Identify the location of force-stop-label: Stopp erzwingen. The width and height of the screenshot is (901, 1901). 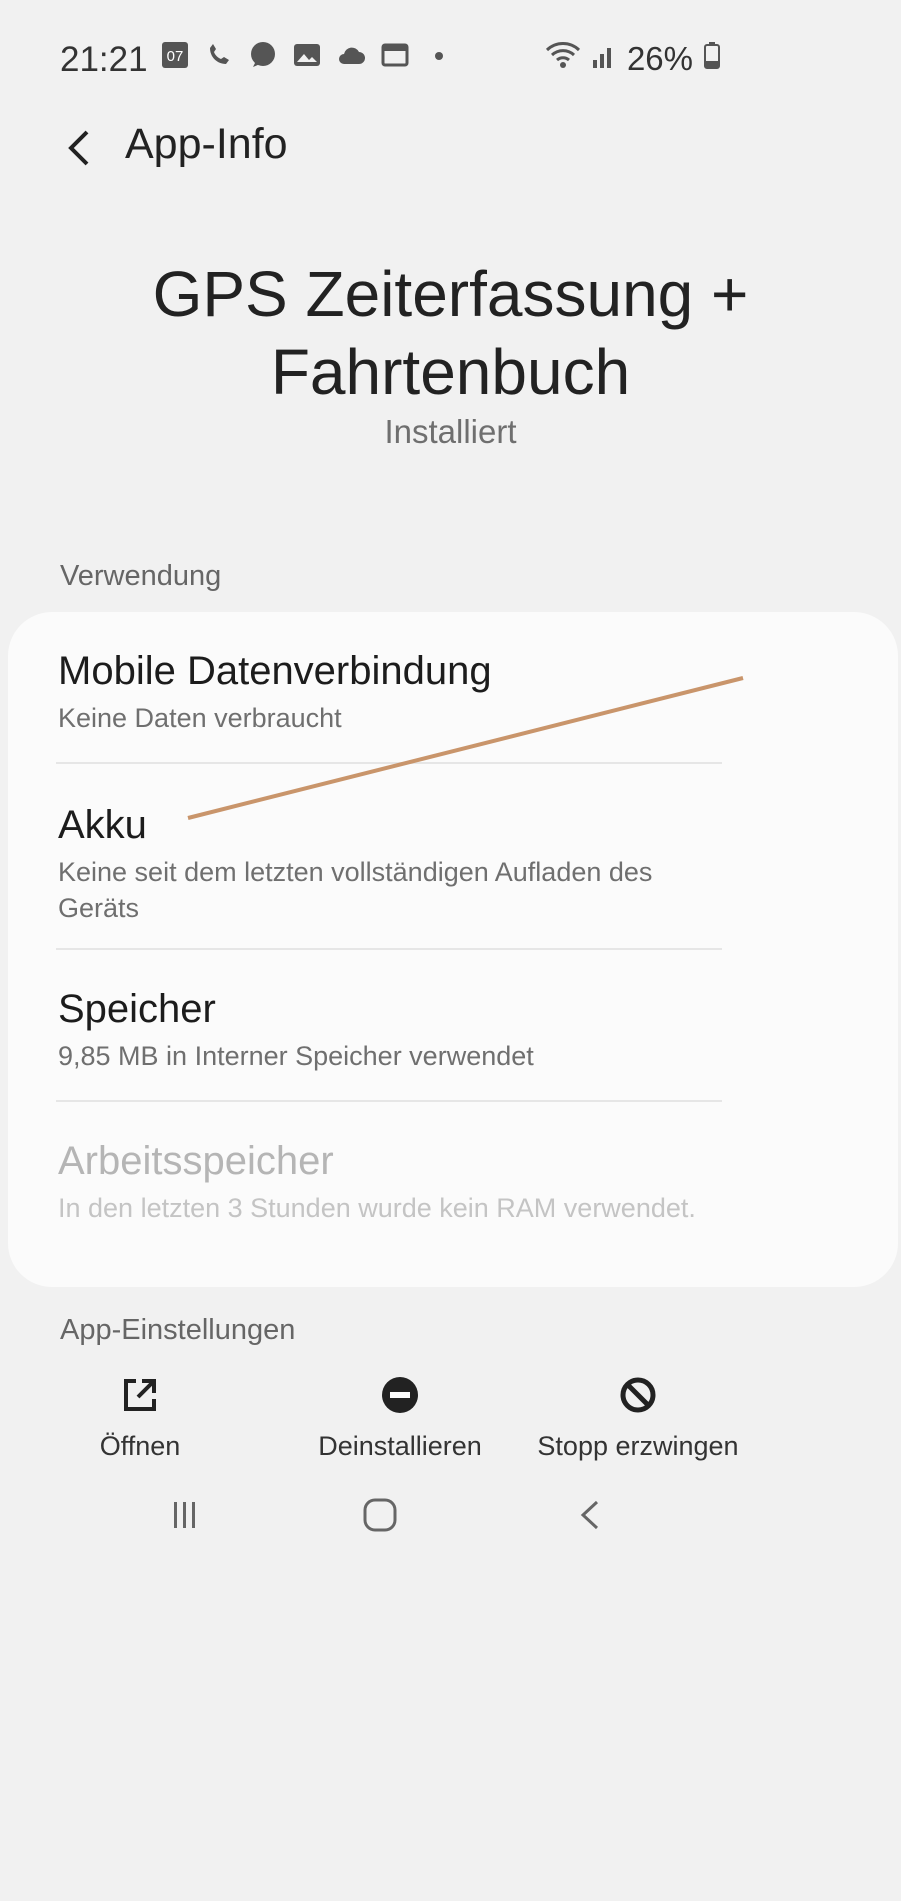
(638, 1446).